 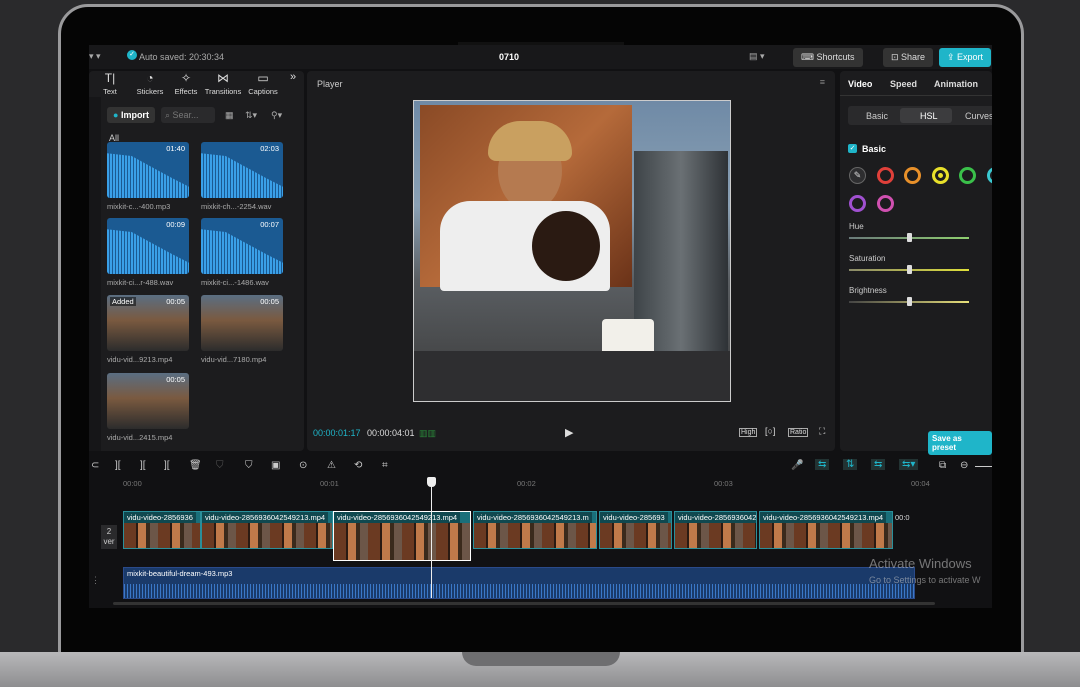 What do you see at coordinates (903, 84) in the screenshot?
I see `tab-speed: Speed` at bounding box center [903, 84].